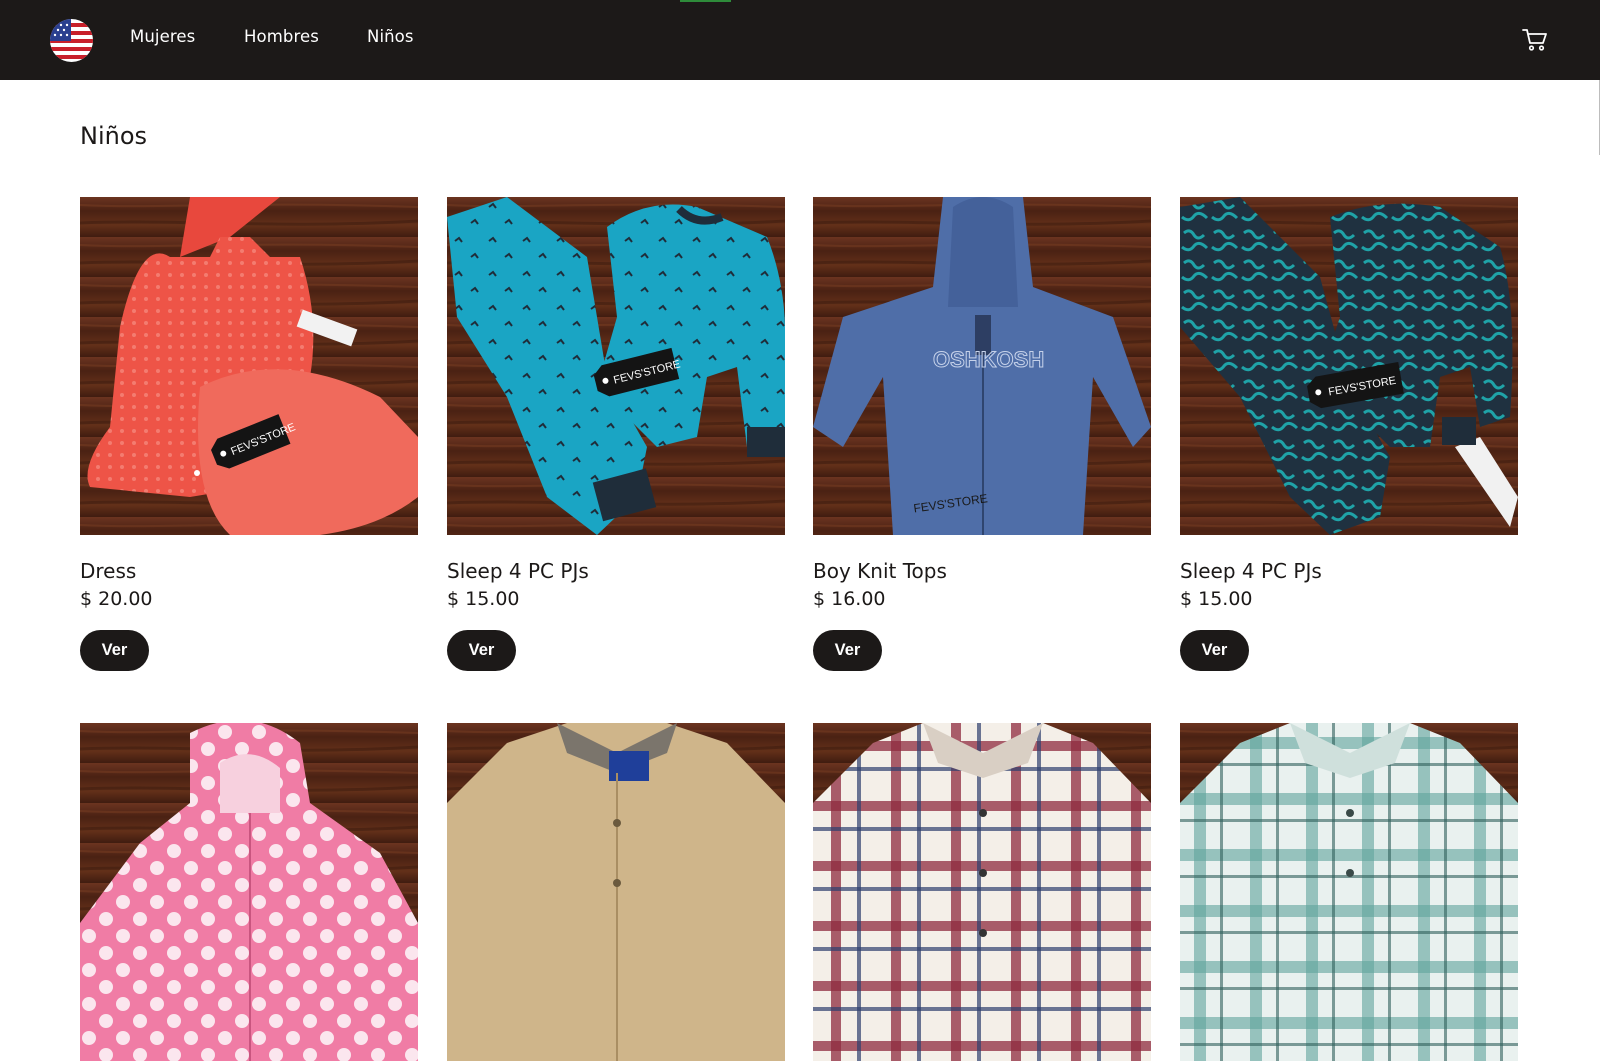  Describe the element at coordinates (114, 136) in the screenshot. I see `page-title: Niños` at that location.